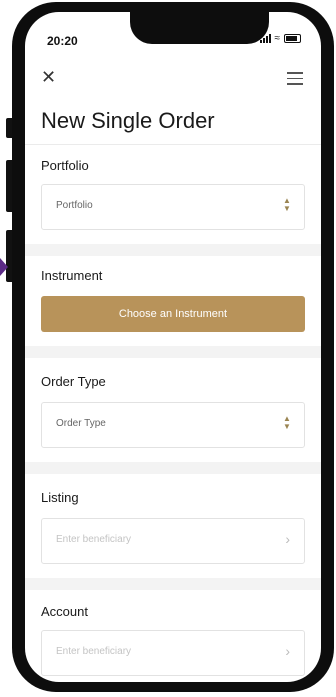 The image size is (336, 697). Describe the element at coordinates (173, 425) in the screenshot. I see `order-type-select: Order Type ▲ ▼` at that location.